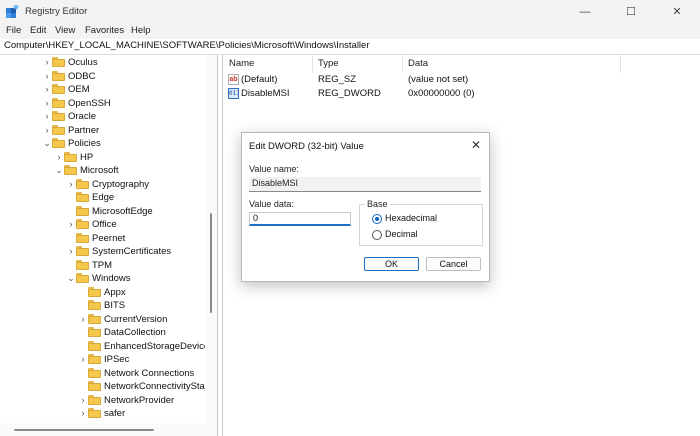 The image size is (700, 436). Describe the element at coordinates (84, 143) in the screenshot. I see `tree-item-label: Policies` at that location.